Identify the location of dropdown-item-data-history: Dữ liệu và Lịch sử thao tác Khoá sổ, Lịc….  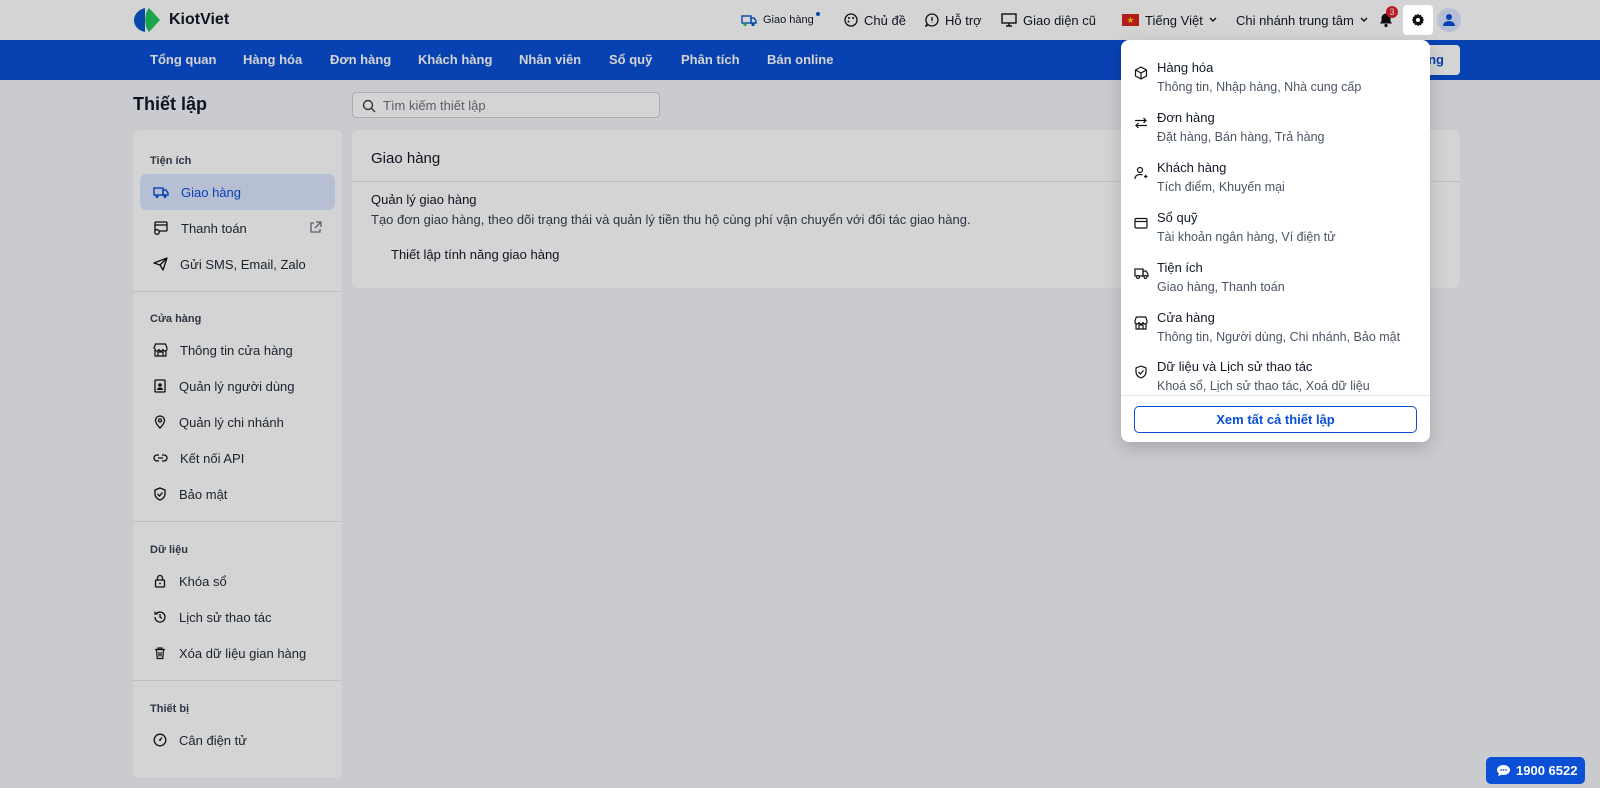
(1275, 371).